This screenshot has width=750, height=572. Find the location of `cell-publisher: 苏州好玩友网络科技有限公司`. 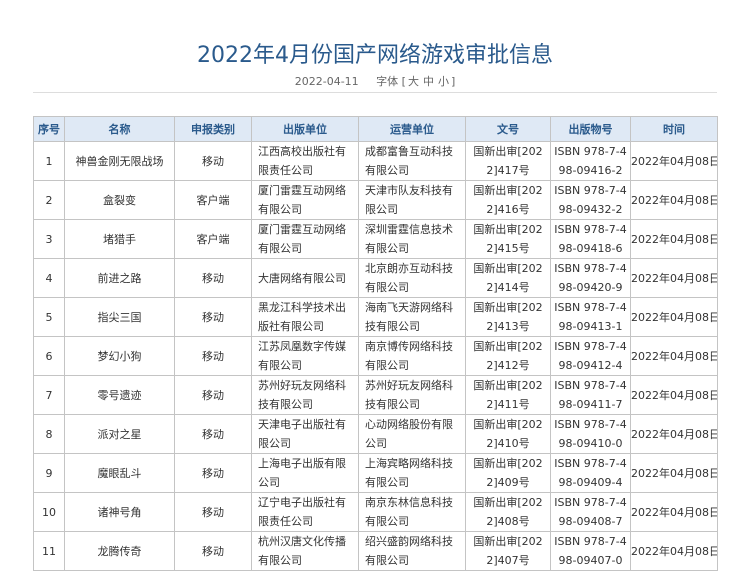

cell-publisher: 苏州好玩友网络科技有限公司 is located at coordinates (305, 395).